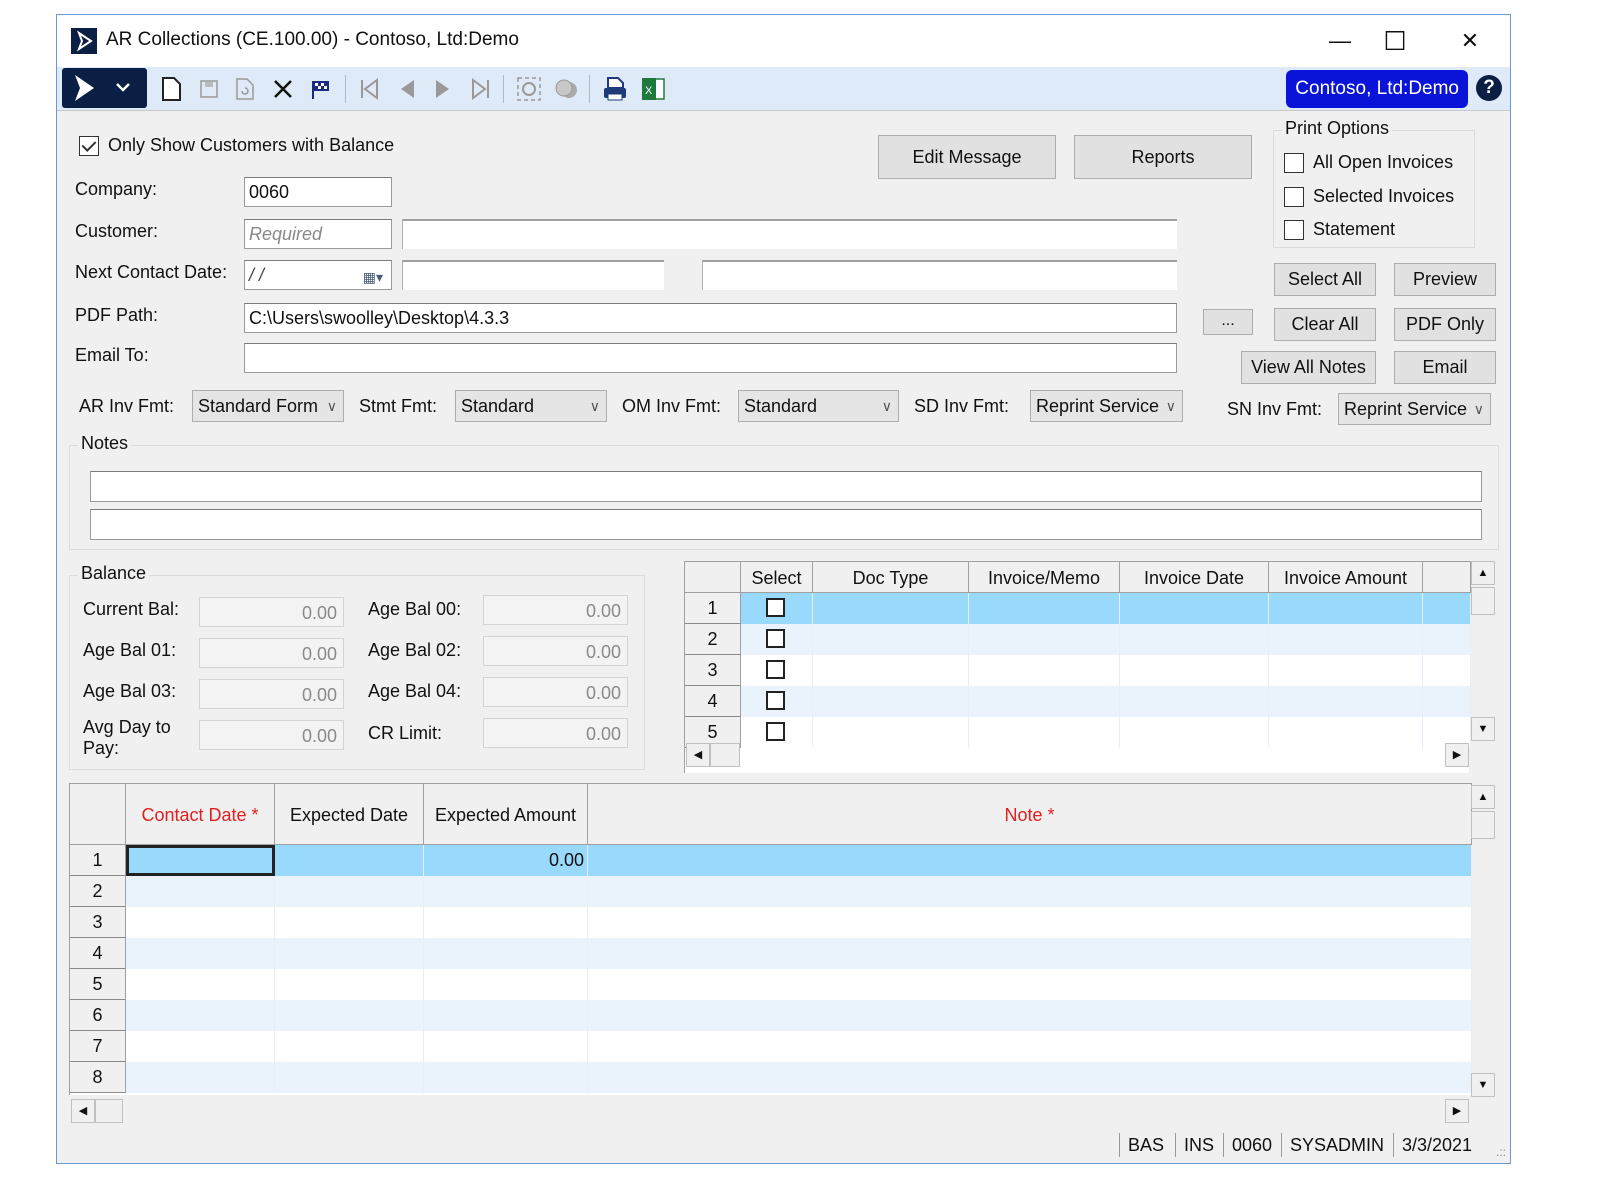 This screenshot has height=1200, width=1600. Describe the element at coordinates (283, 89) in the screenshot. I see `delete-icon` at that location.